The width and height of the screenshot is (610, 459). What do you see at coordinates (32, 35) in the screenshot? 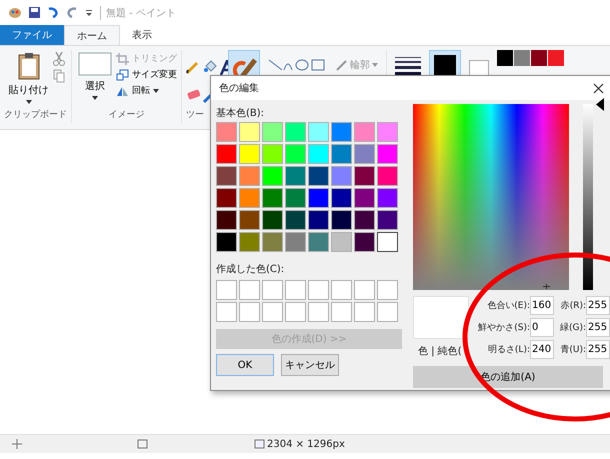
I see `ribbon-tab: ファイル` at bounding box center [32, 35].